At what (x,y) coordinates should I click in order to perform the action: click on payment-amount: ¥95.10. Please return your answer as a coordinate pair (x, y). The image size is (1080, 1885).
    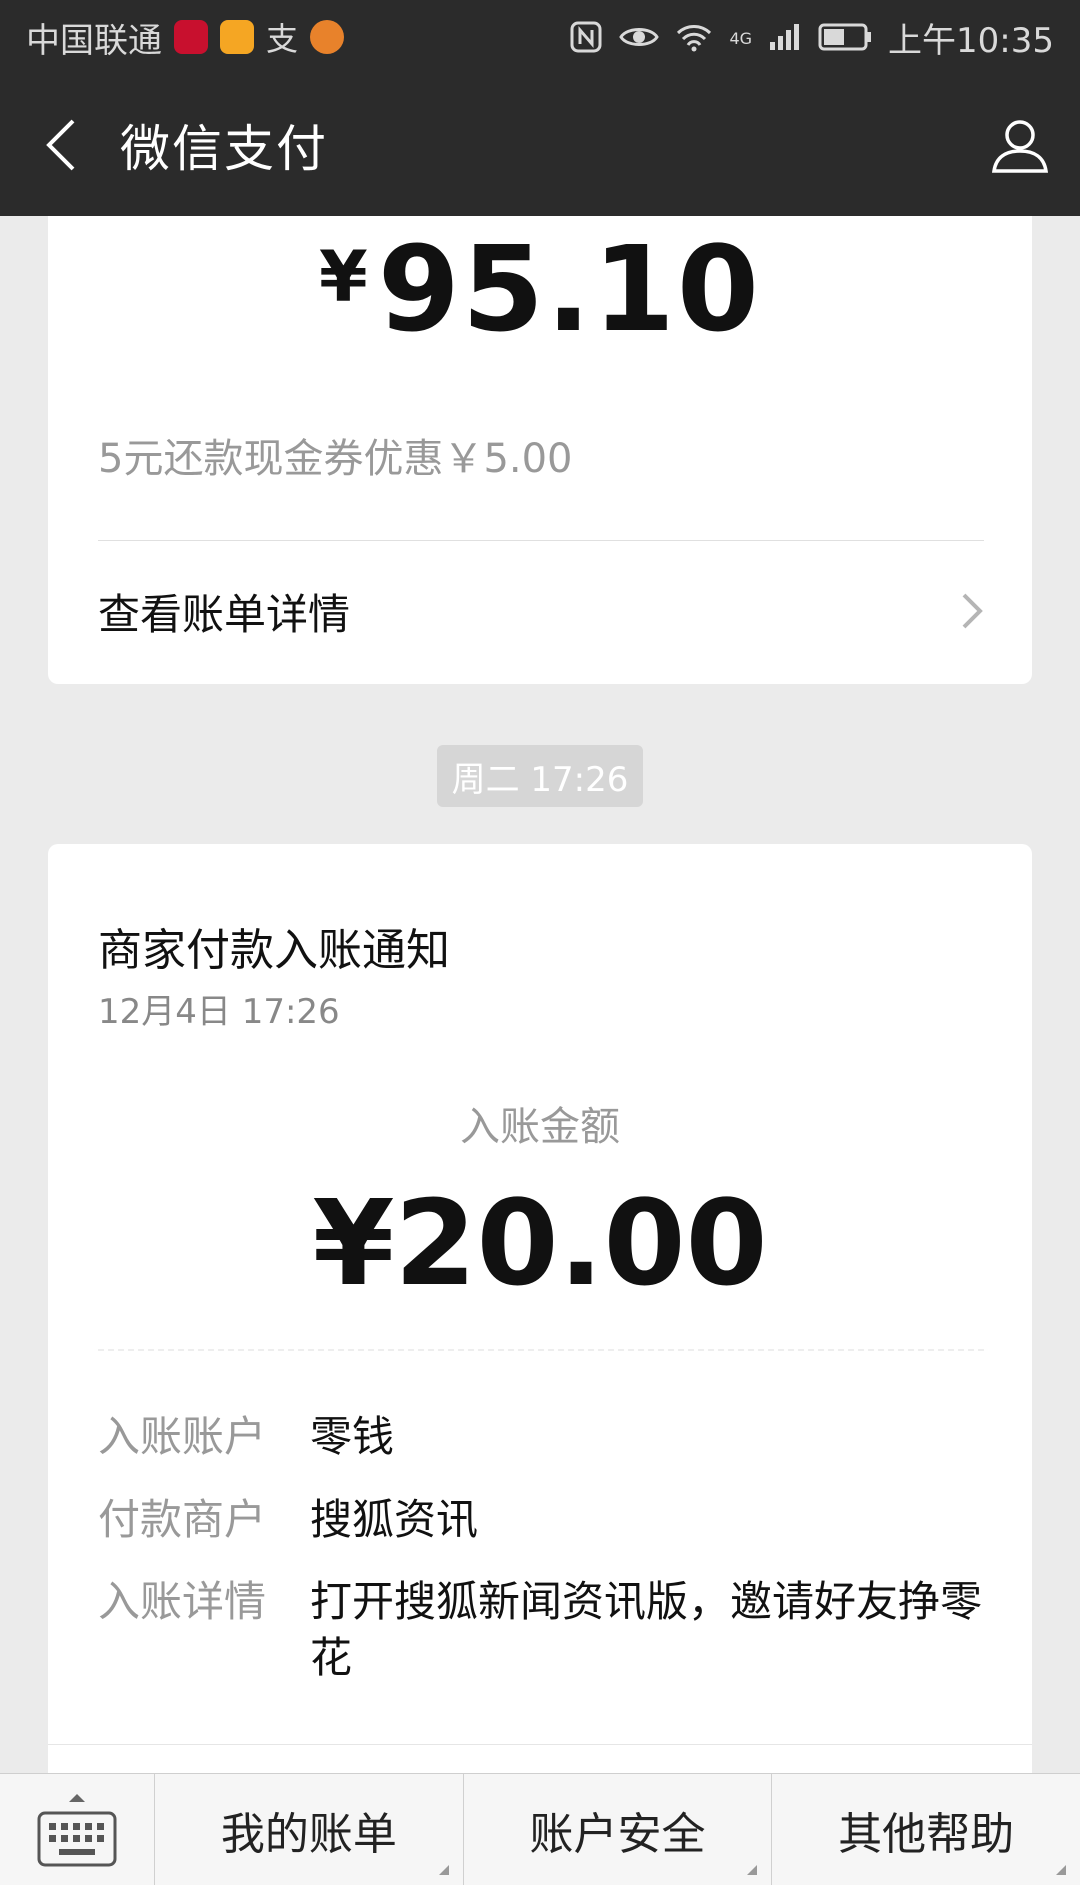
    Looking at the image, I should click on (540, 289).